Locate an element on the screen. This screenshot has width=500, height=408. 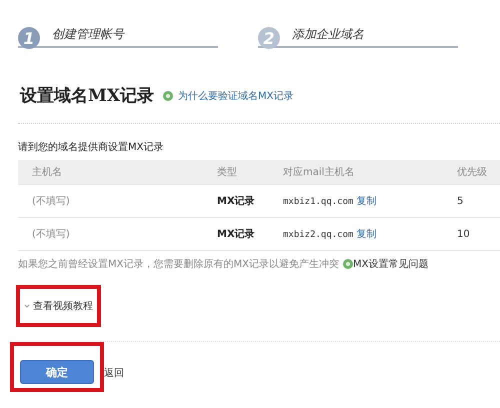
column-header: 对应mail主机名 is located at coordinates (319, 172).